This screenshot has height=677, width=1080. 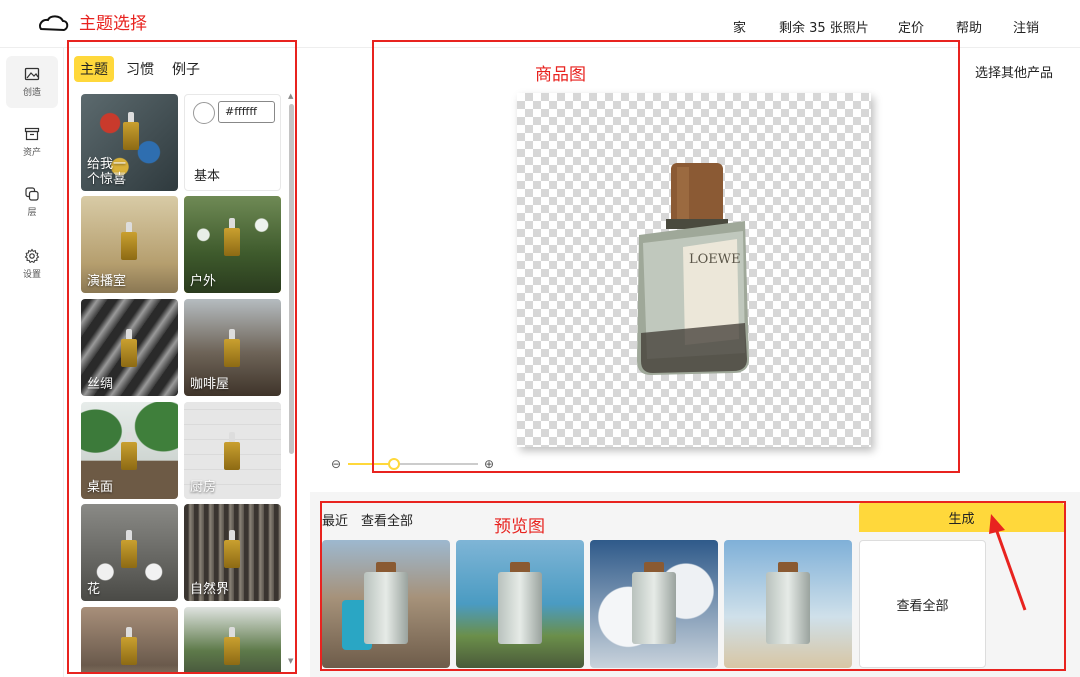 I want to click on annotation-arrow-icon, so click(x=1008, y=562).